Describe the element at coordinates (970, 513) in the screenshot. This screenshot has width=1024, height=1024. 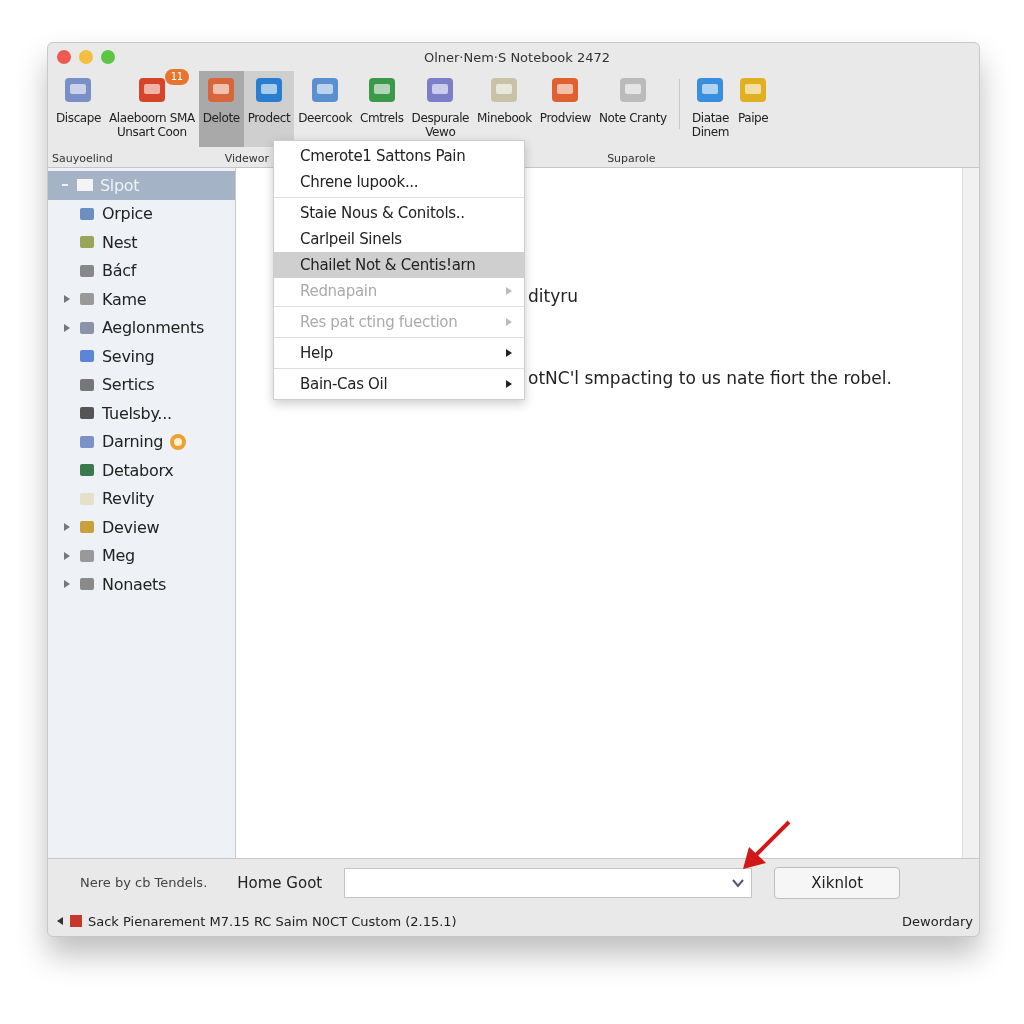
I see `scrollbar` at that location.